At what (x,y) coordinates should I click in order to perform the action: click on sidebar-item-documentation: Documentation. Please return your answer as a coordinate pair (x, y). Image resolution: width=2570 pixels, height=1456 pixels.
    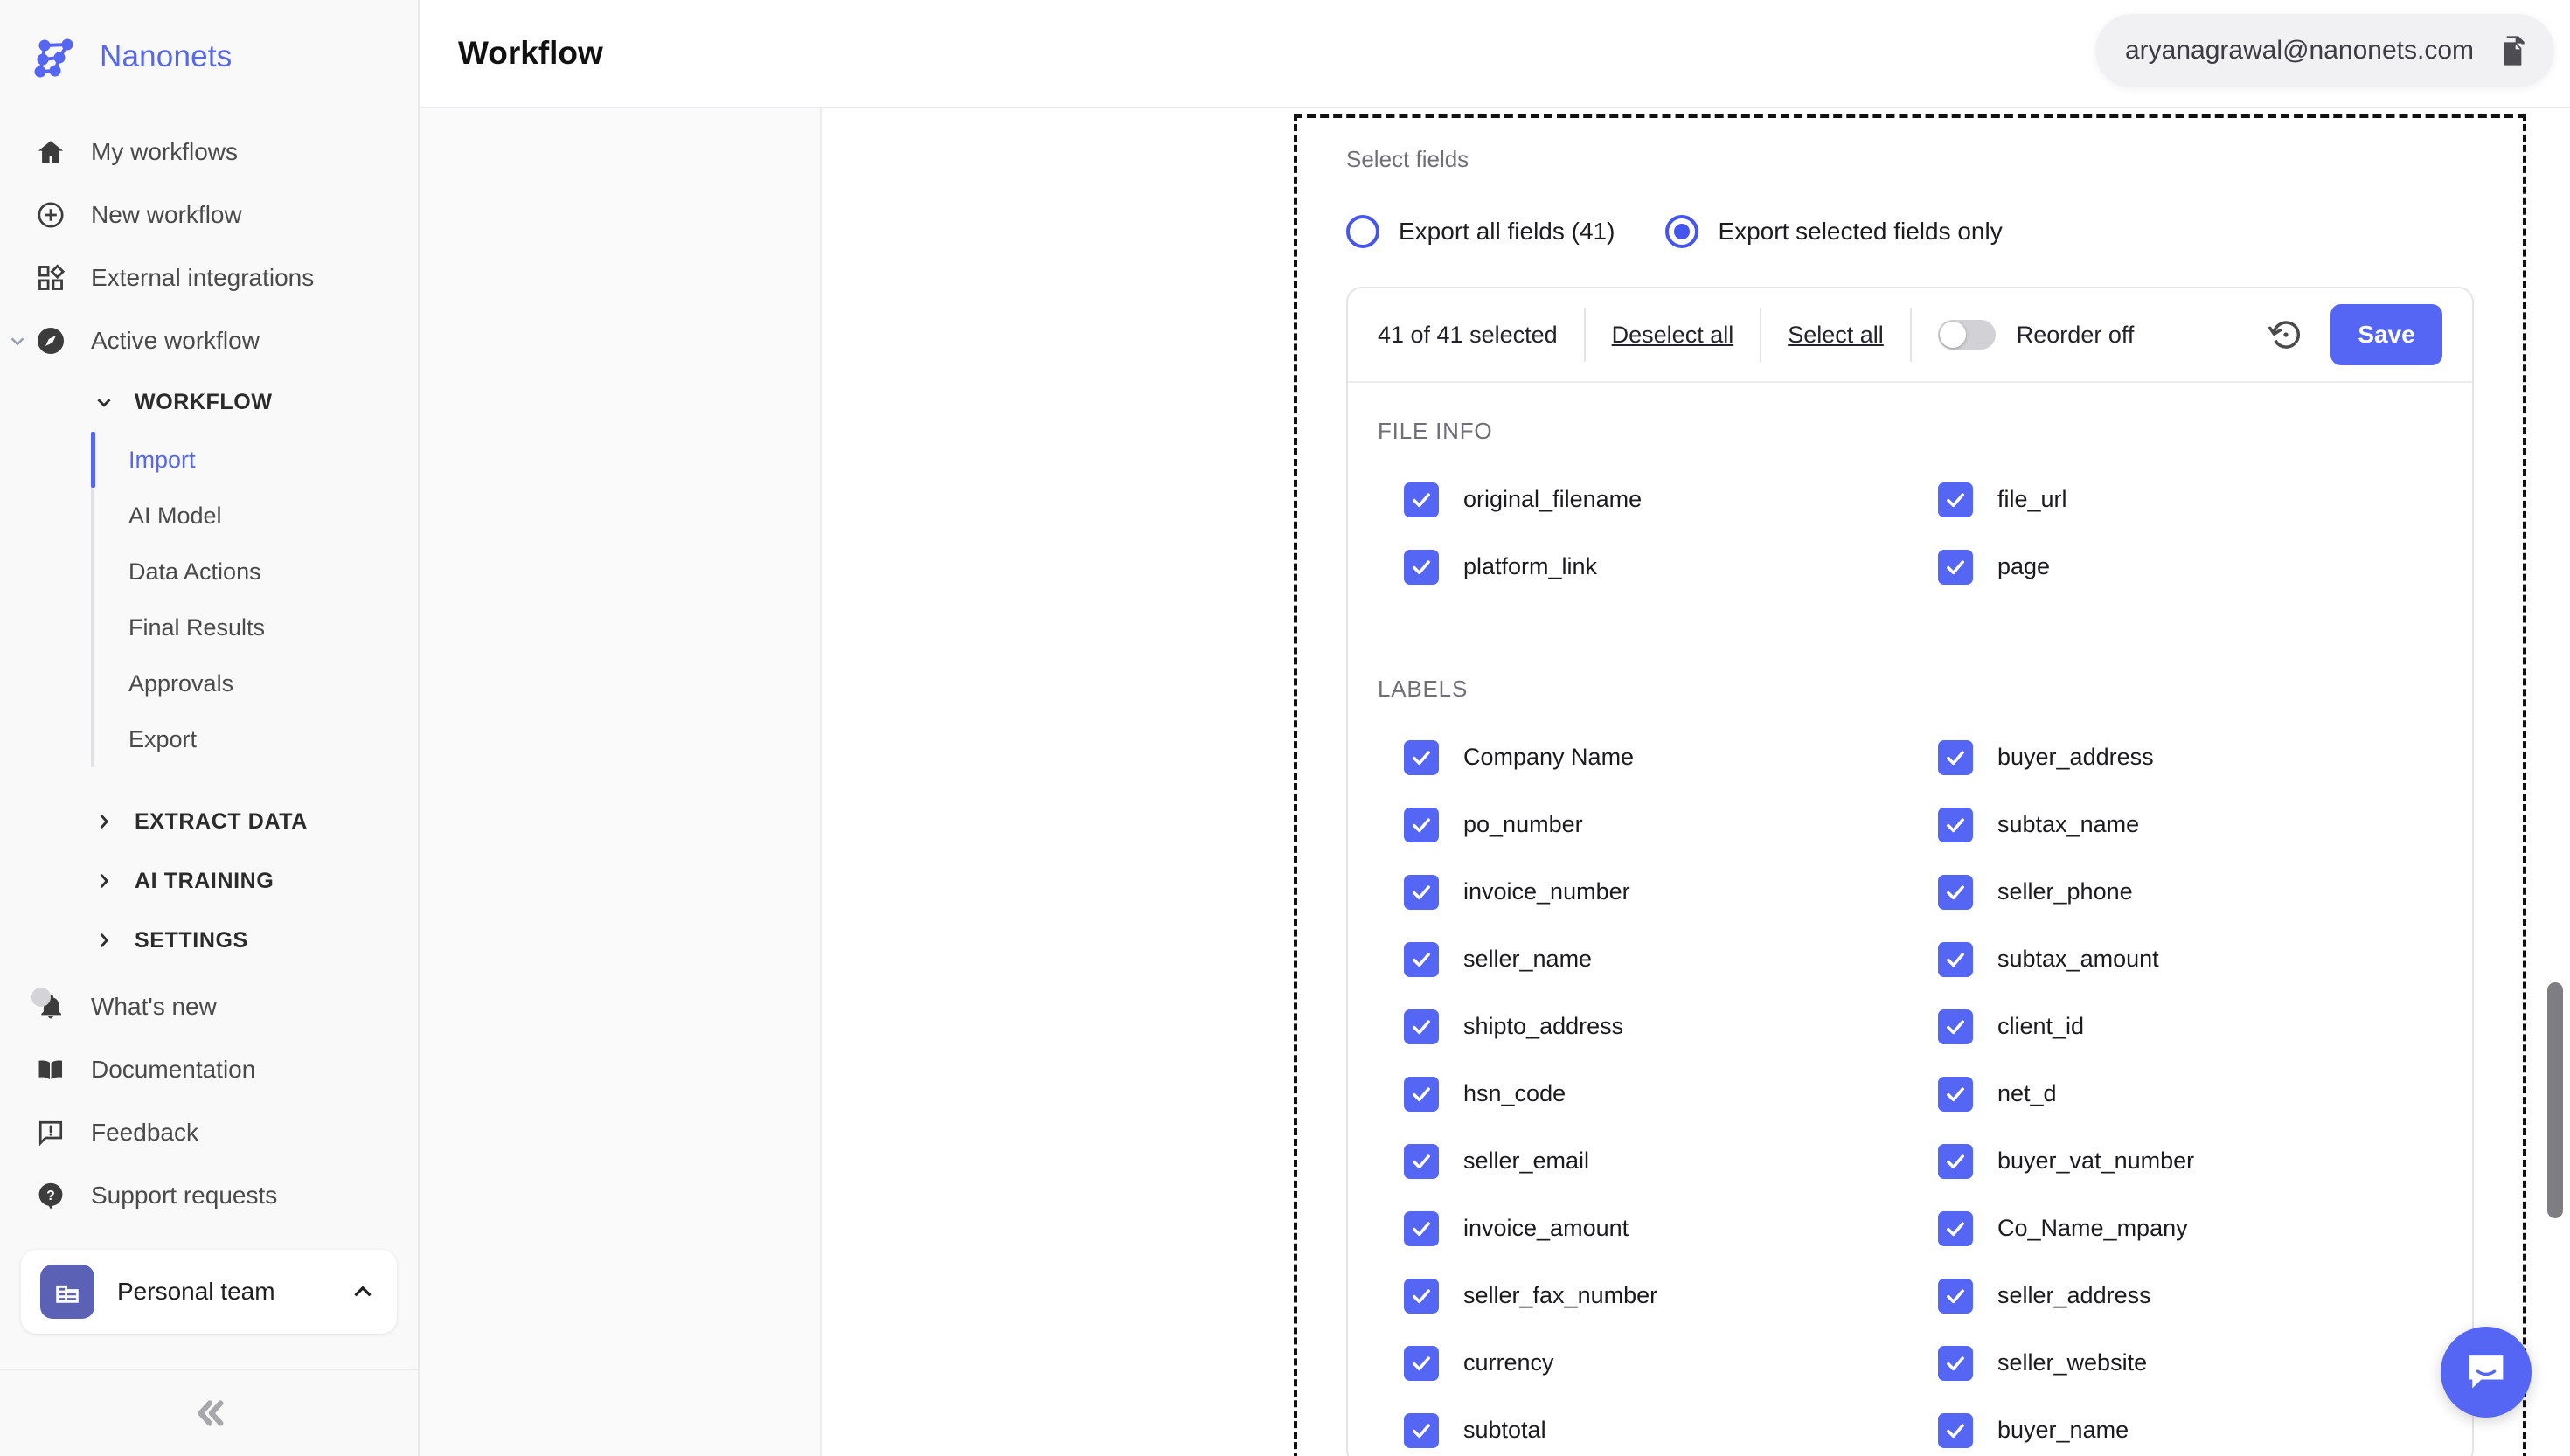
    Looking at the image, I should click on (209, 1069).